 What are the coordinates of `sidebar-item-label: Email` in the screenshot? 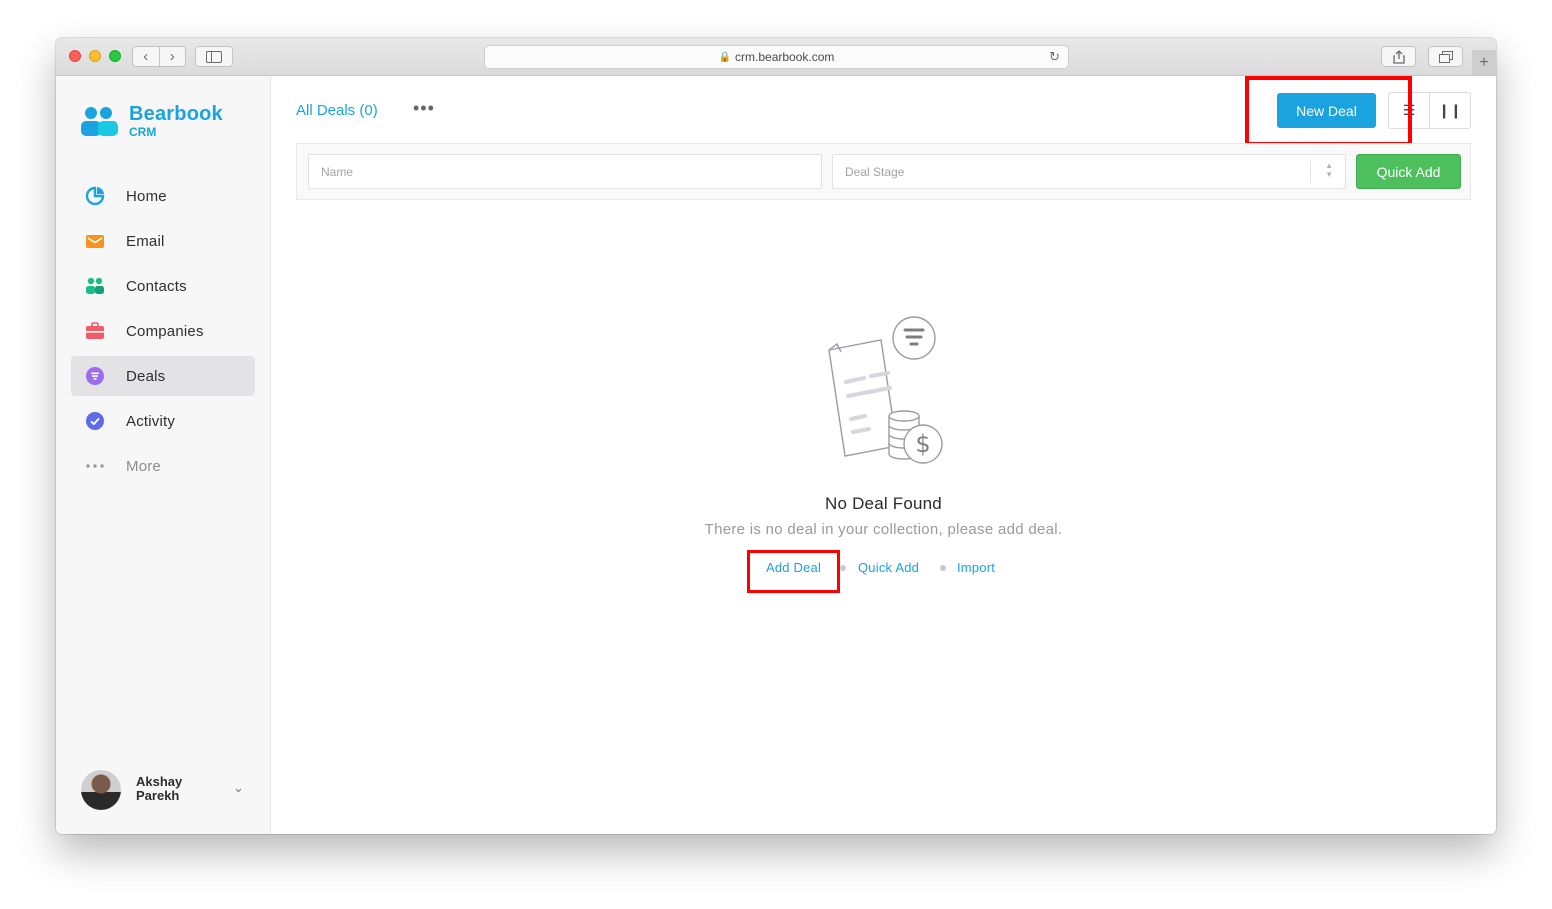 It's located at (145, 241).